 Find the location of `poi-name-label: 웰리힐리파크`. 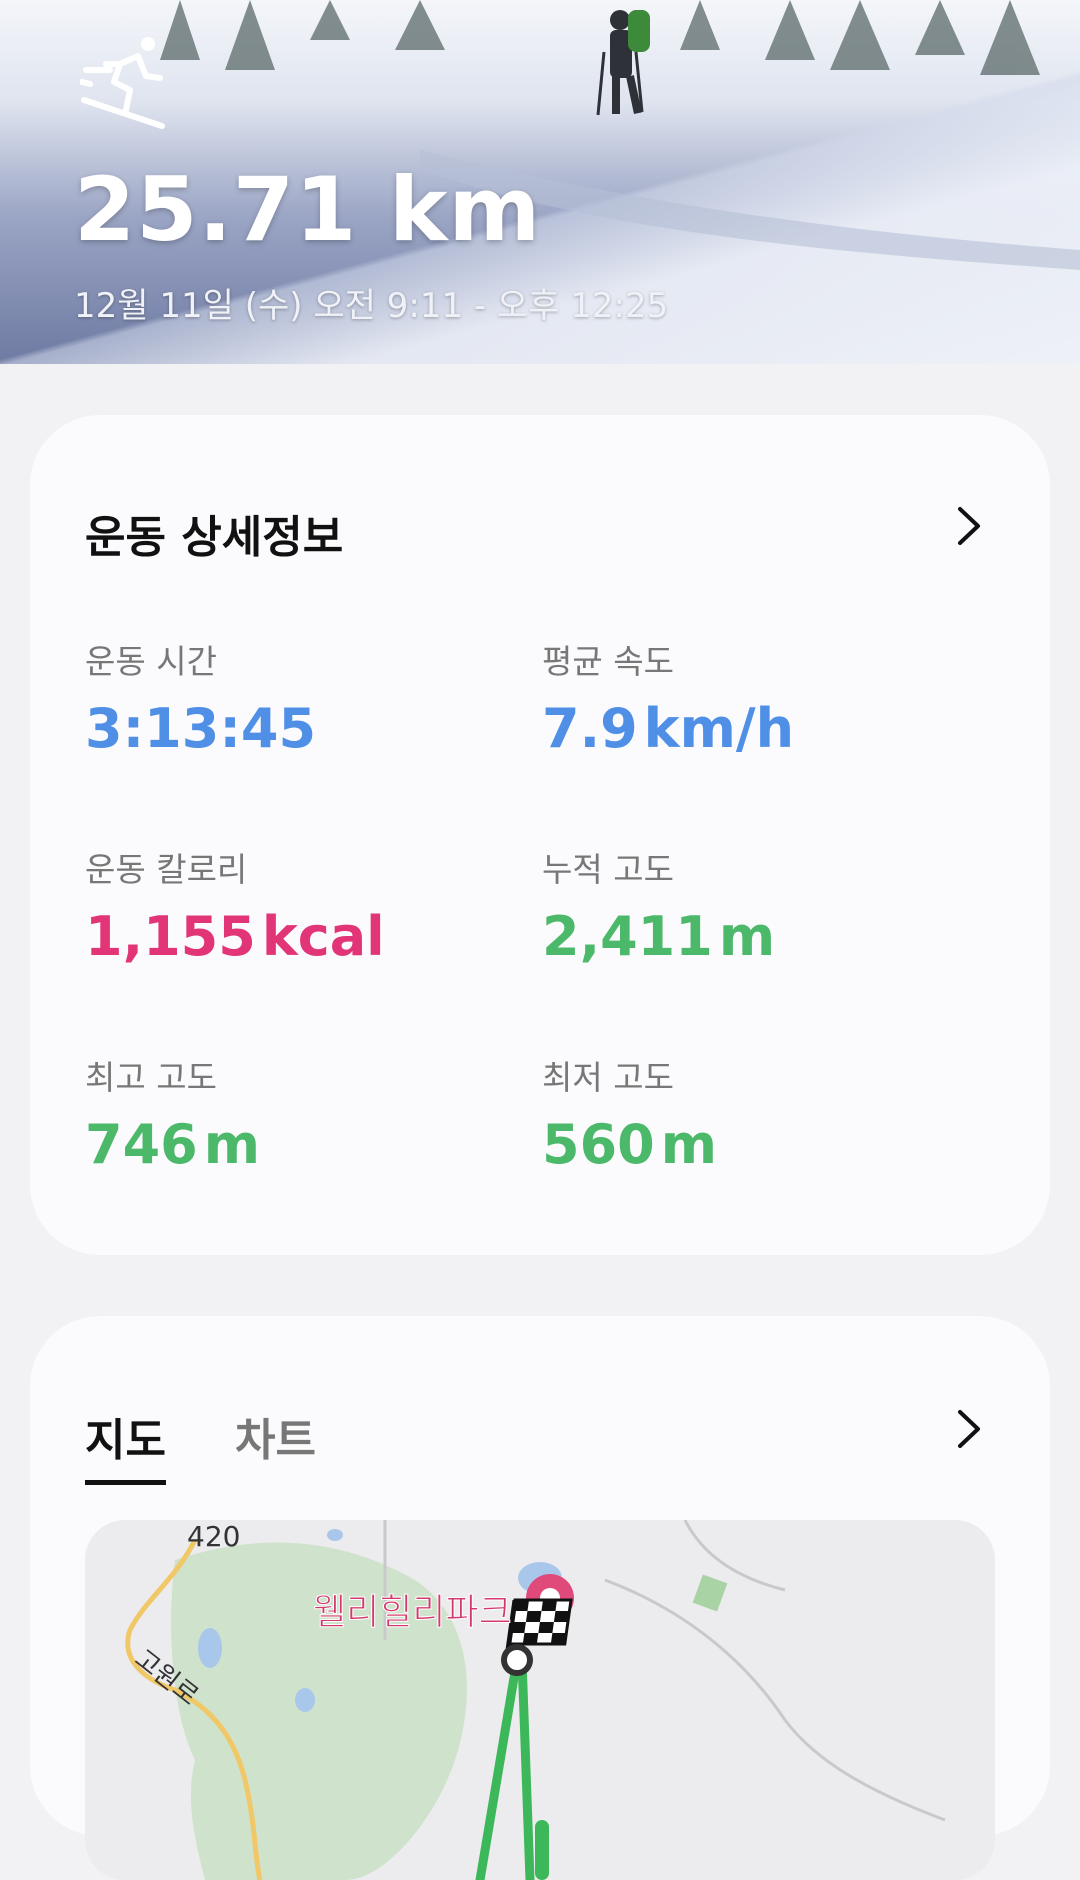

poi-name-label: 웰리힐리파크 is located at coordinates (412, 1612).